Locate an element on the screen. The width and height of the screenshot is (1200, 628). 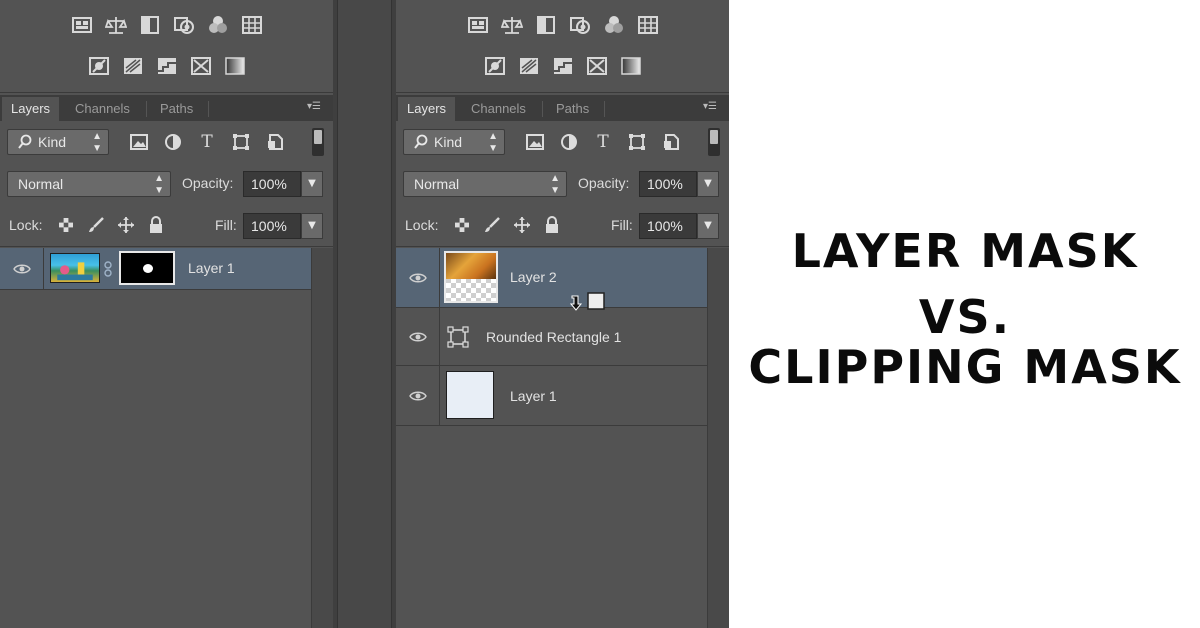
opacity-label: Opacity: is located at coordinates (208, 183).